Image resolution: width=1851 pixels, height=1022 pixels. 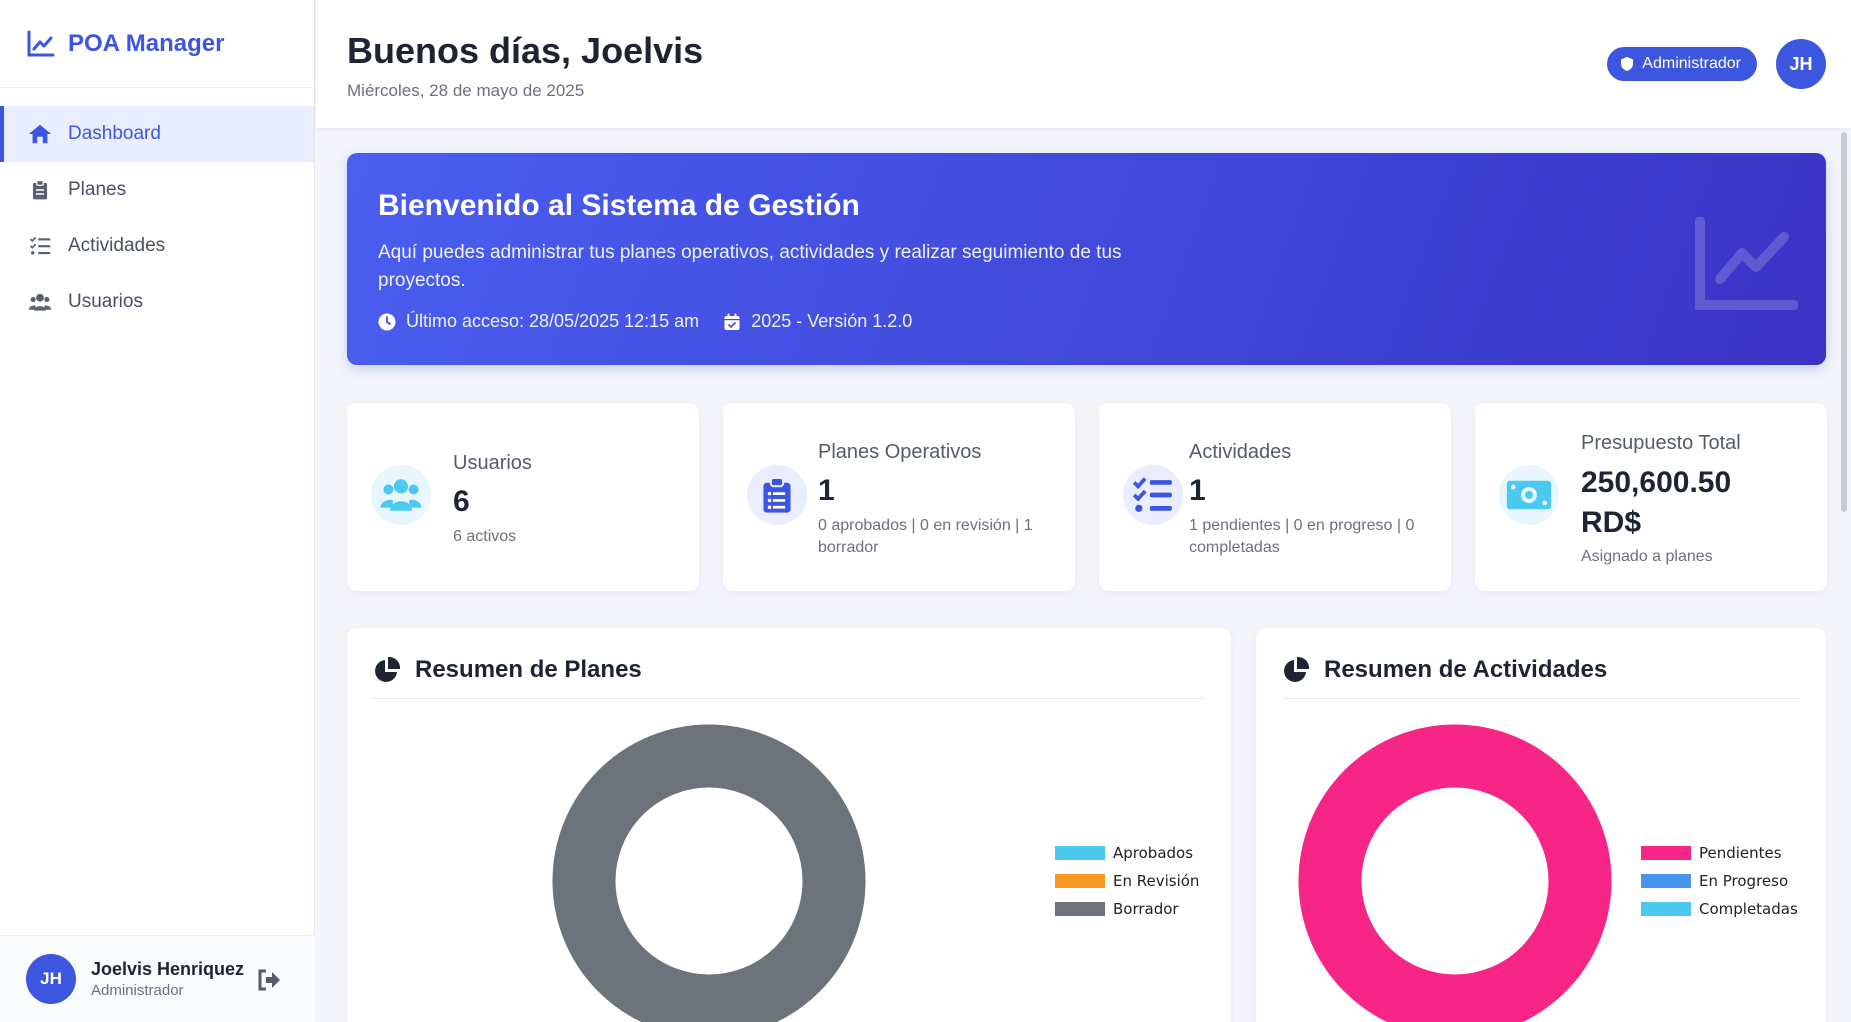 I want to click on user-name: Joelvis Henriquez, so click(x=168, y=969).